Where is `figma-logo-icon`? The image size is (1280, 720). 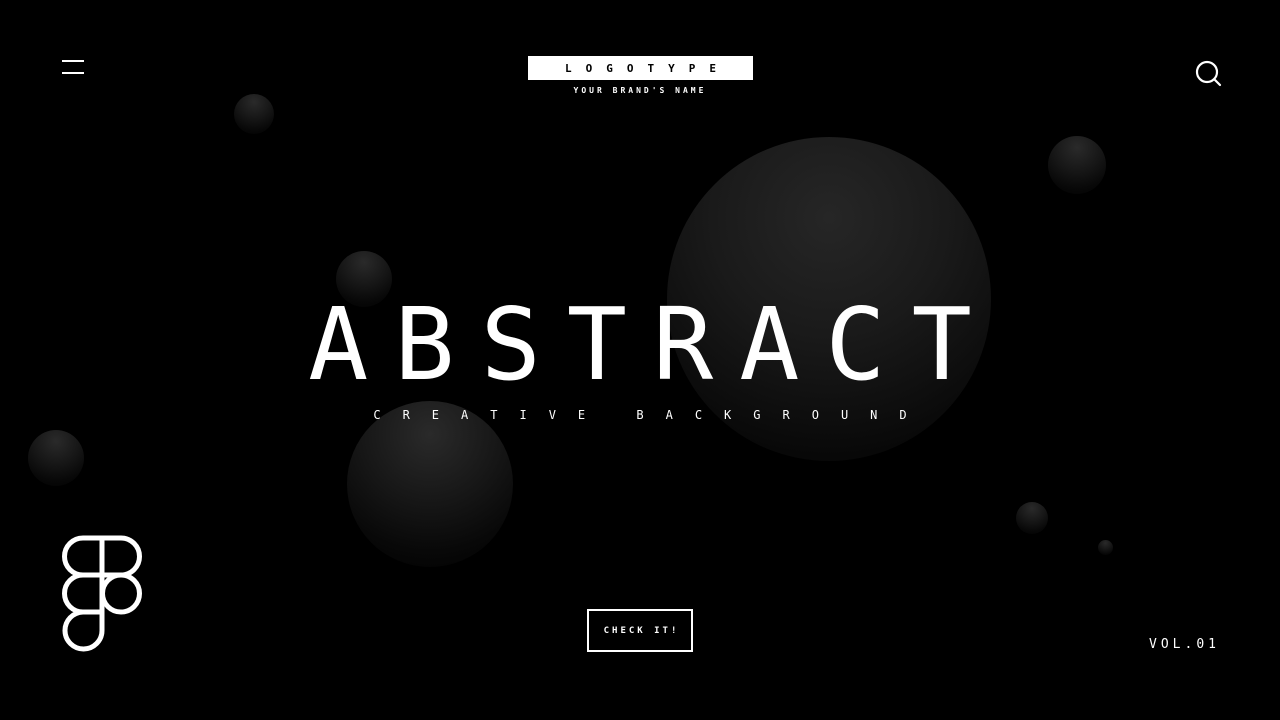
figma-logo-icon is located at coordinates (102, 594).